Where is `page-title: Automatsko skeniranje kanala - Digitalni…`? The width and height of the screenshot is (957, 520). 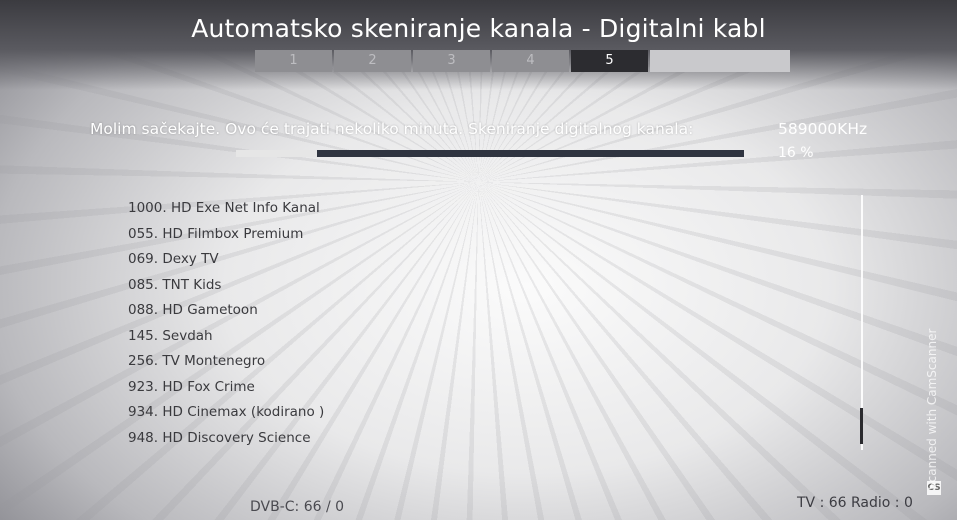 page-title: Automatsko skeniranje kanala - Digitalni… is located at coordinates (478, 28).